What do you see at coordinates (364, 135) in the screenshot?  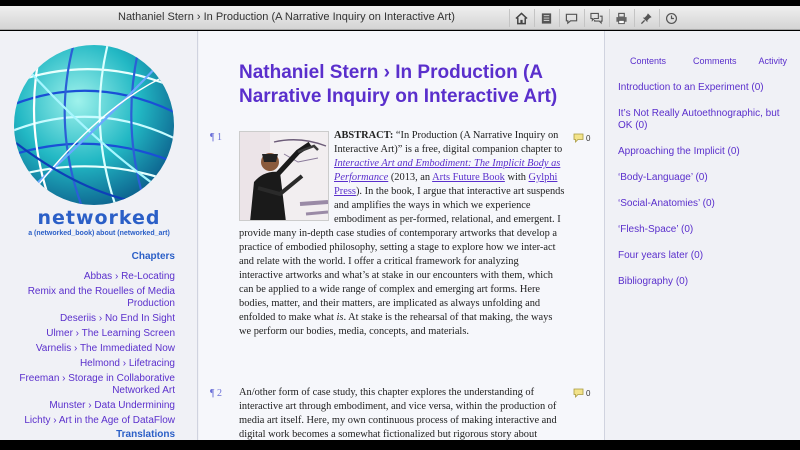 I see `abstract-label: ABSTRACT:` at bounding box center [364, 135].